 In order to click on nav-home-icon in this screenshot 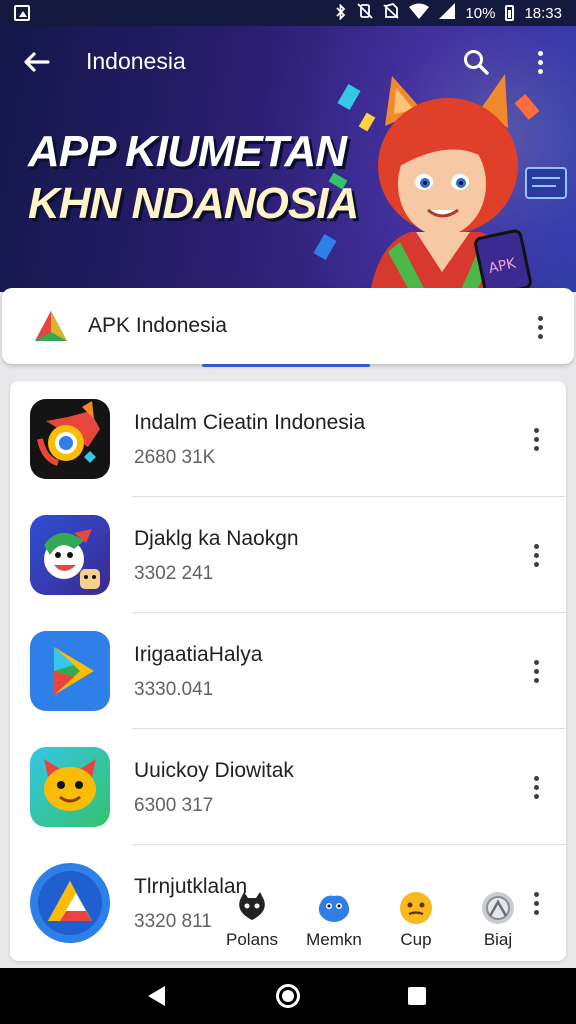, I will do `click(288, 996)`.